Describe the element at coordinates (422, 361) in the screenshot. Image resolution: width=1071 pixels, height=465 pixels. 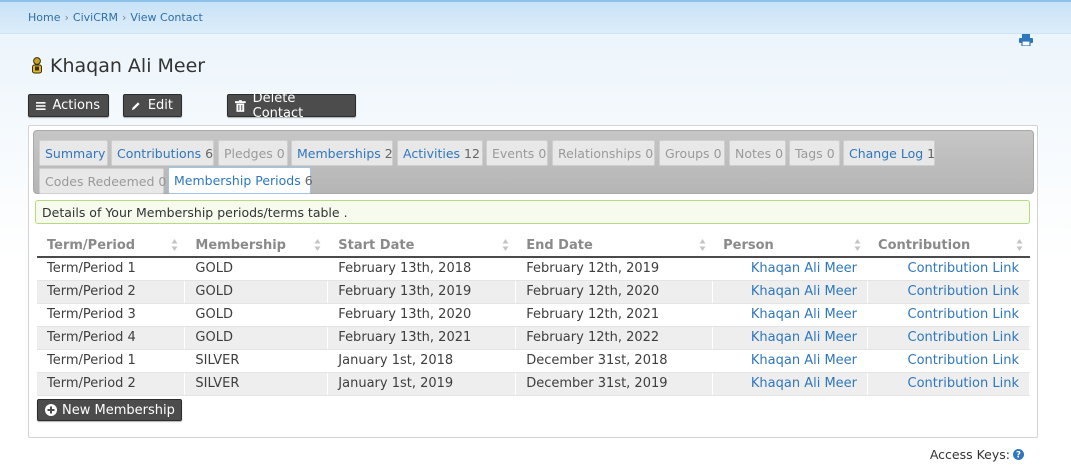
I see `cell-start-date: January 1st, 2018` at that location.